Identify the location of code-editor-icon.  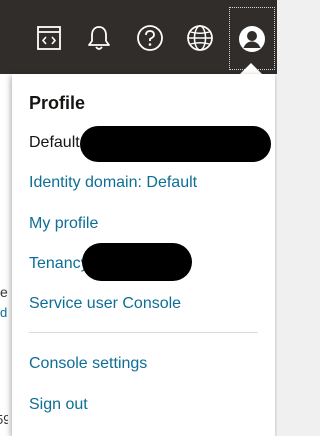
(49, 38).